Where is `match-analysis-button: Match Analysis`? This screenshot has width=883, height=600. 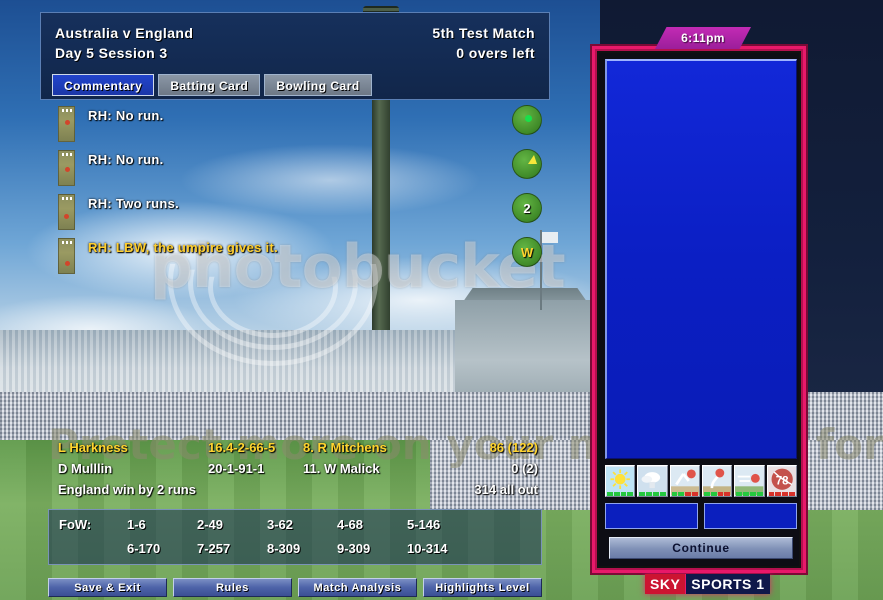 match-analysis-button: Match Analysis is located at coordinates (357, 587).